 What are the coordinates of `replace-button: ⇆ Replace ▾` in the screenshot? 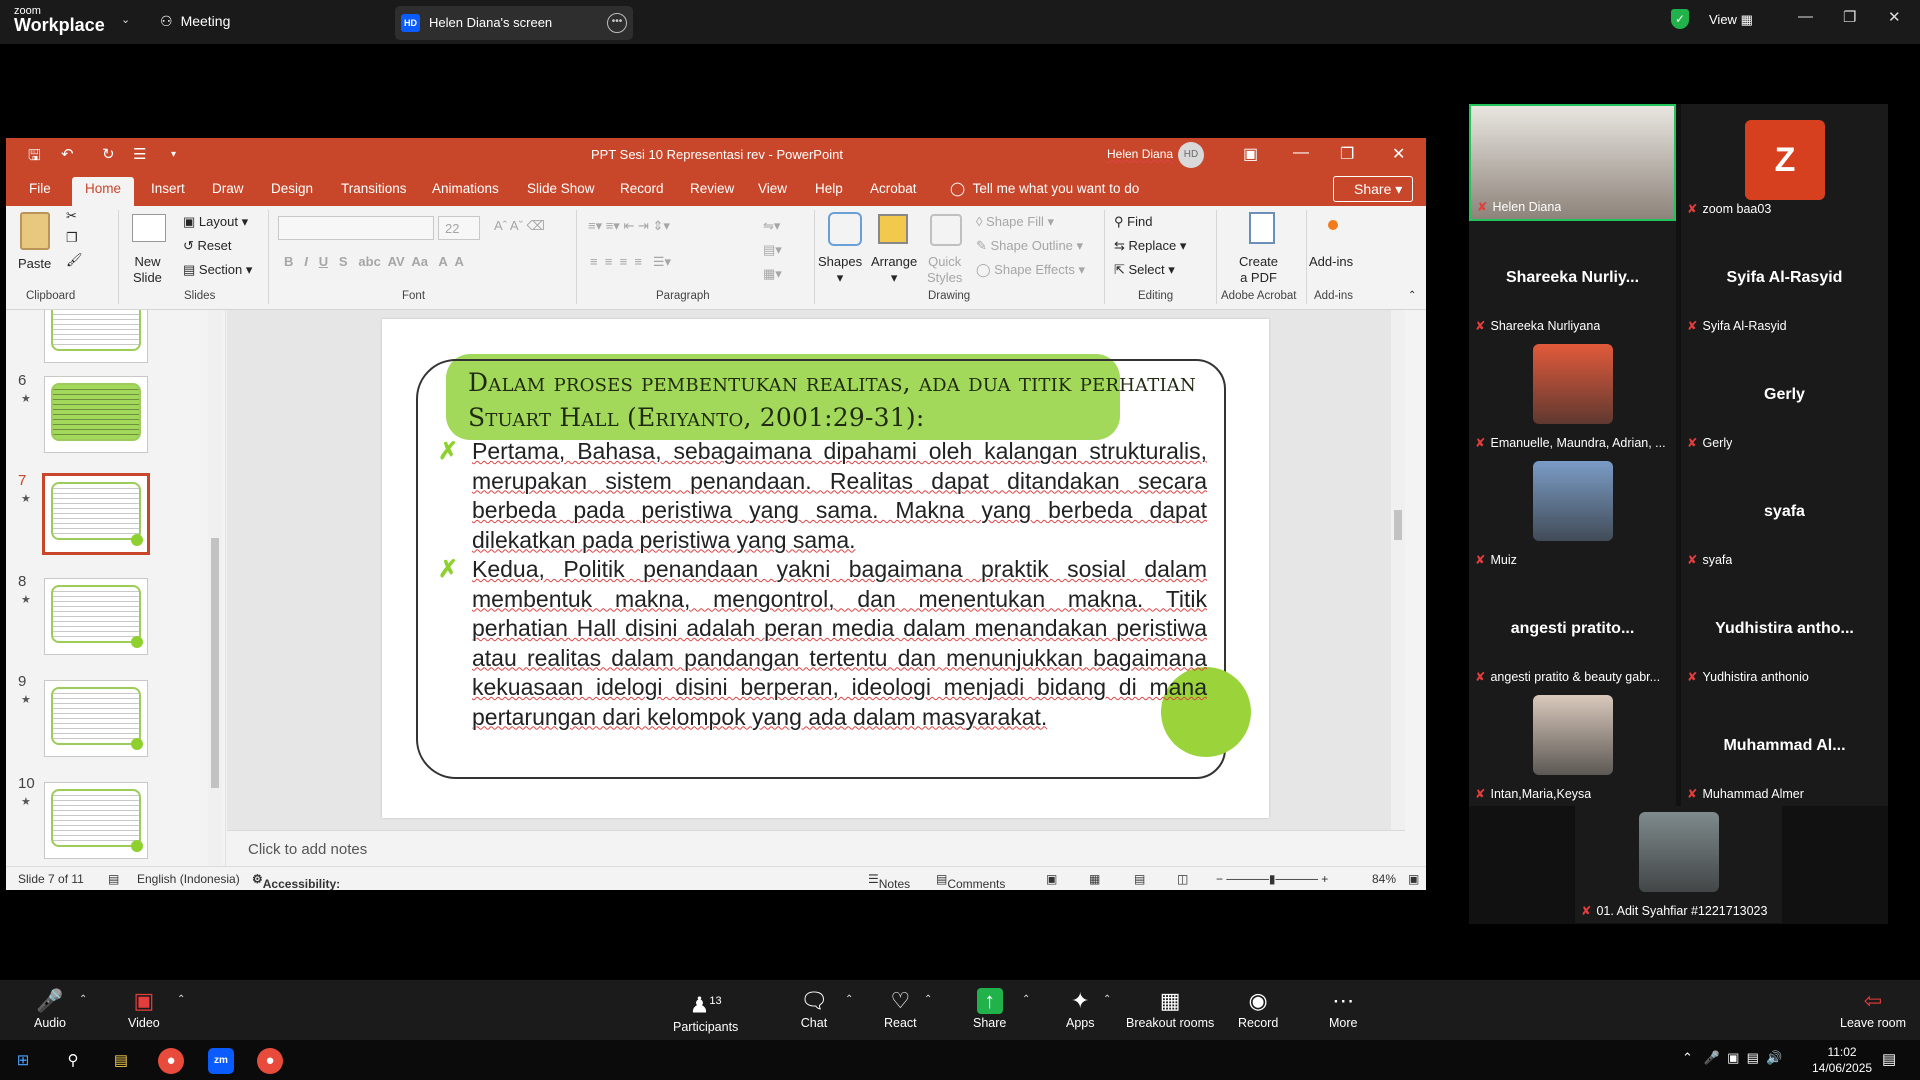 It's located at (1150, 246).